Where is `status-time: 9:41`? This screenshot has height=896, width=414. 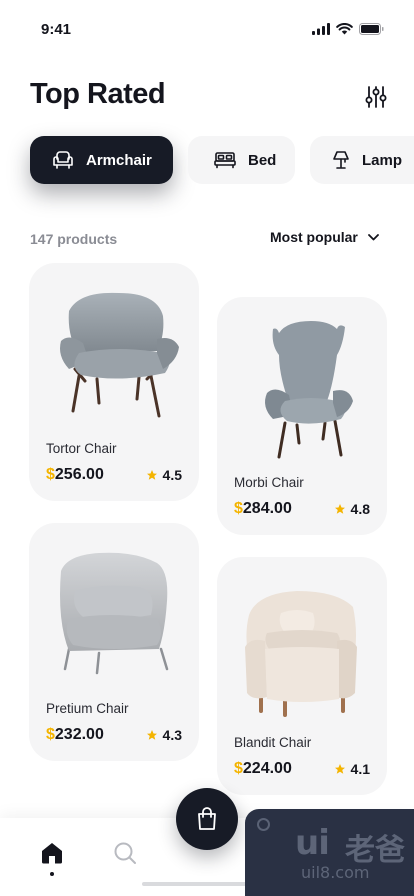
status-time: 9:41 is located at coordinates (56, 29).